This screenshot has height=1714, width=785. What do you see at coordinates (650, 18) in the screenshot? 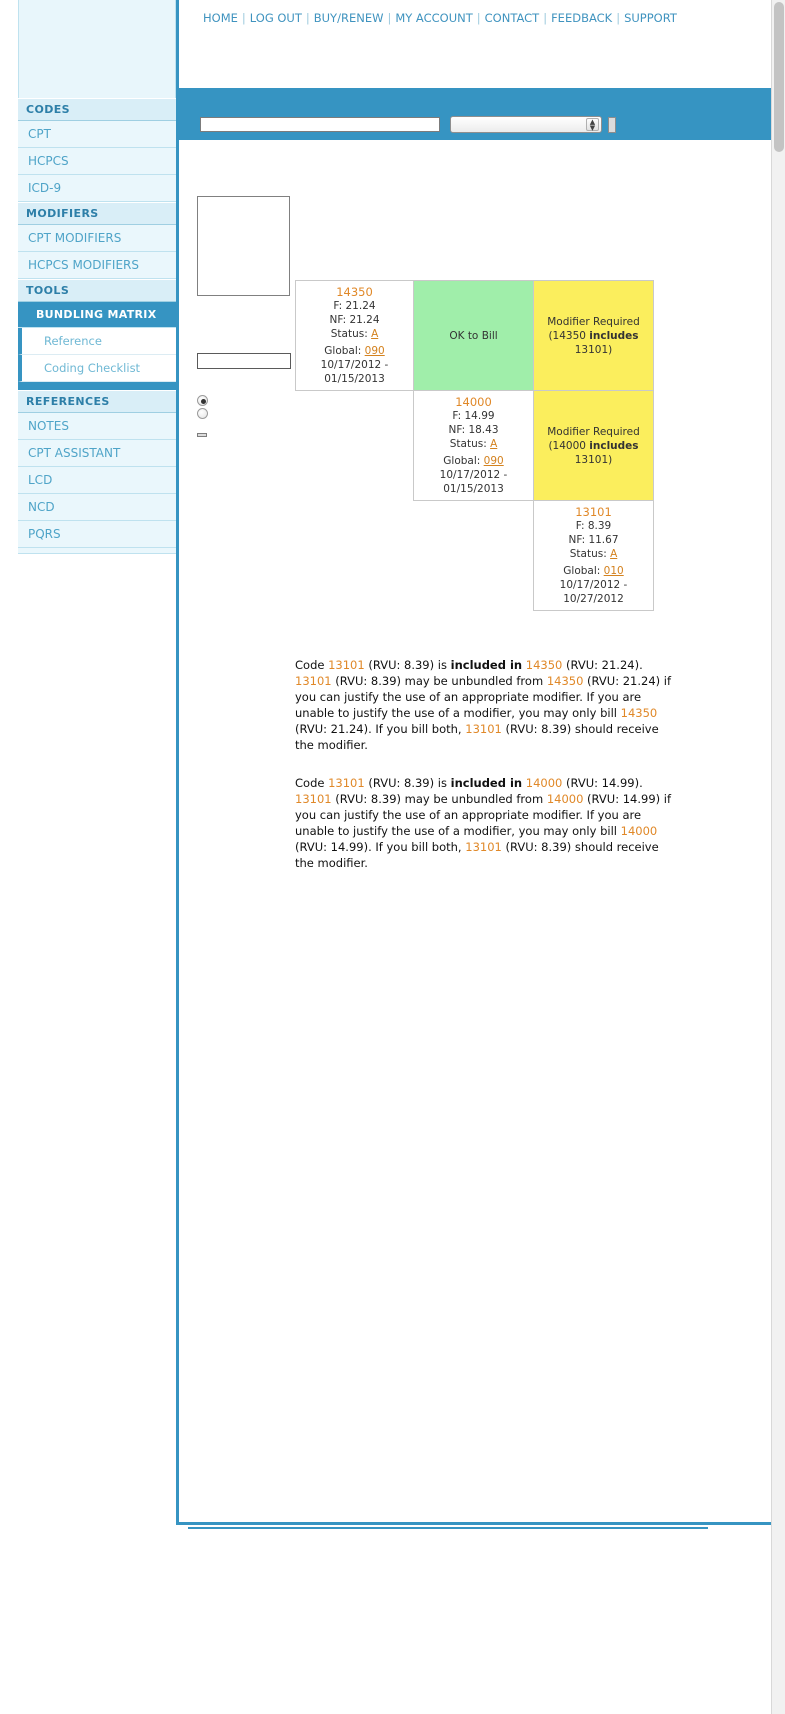
I see `utility-nav-support: SUPPORT` at bounding box center [650, 18].